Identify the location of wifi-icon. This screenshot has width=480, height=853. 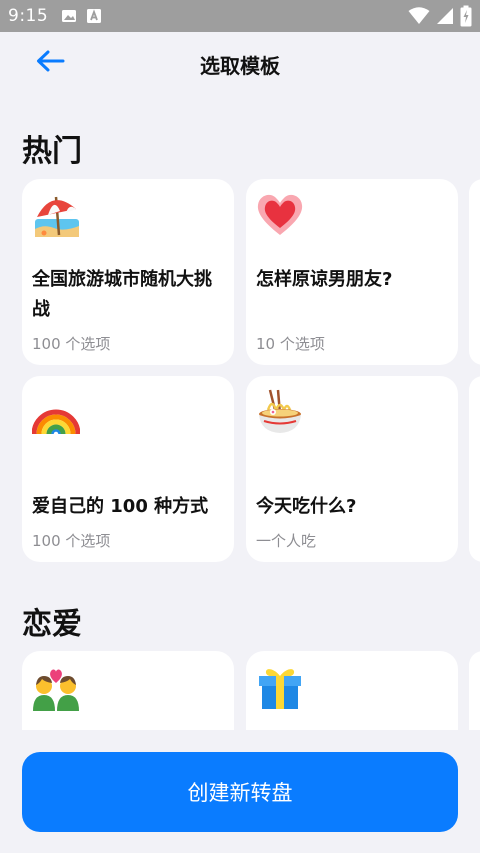
(419, 16).